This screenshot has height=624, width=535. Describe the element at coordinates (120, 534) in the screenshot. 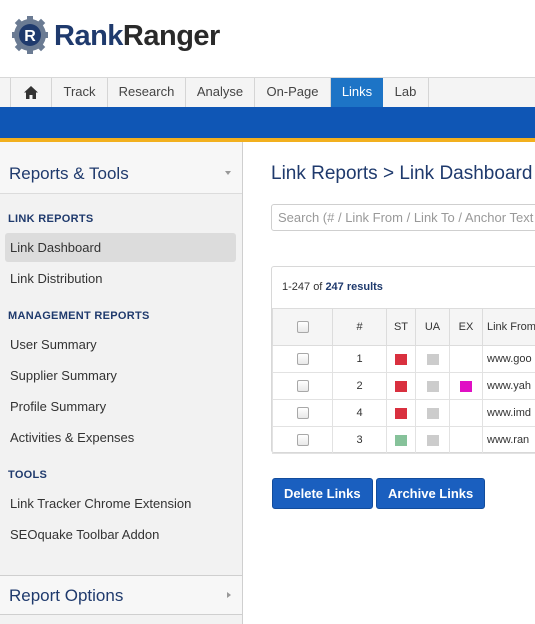

I see `sidebar-item-seoquake-addon: SEOquake Toolbar Addon` at that location.